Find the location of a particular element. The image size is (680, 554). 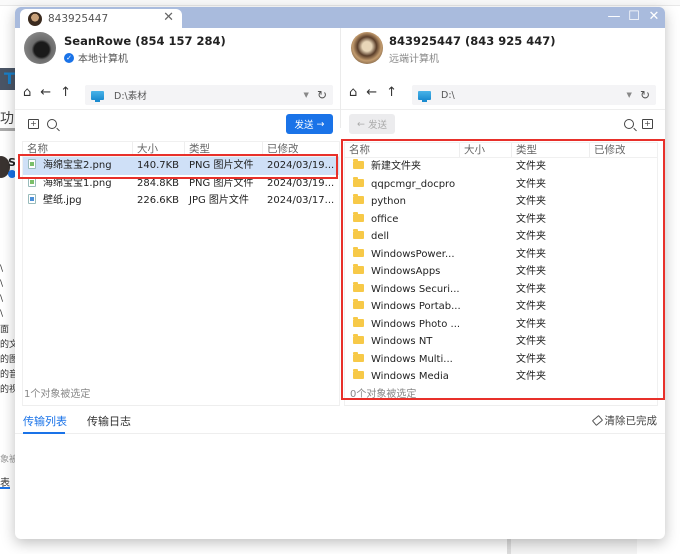

remote-folder-row: dell 文件夹 is located at coordinates (501, 237).